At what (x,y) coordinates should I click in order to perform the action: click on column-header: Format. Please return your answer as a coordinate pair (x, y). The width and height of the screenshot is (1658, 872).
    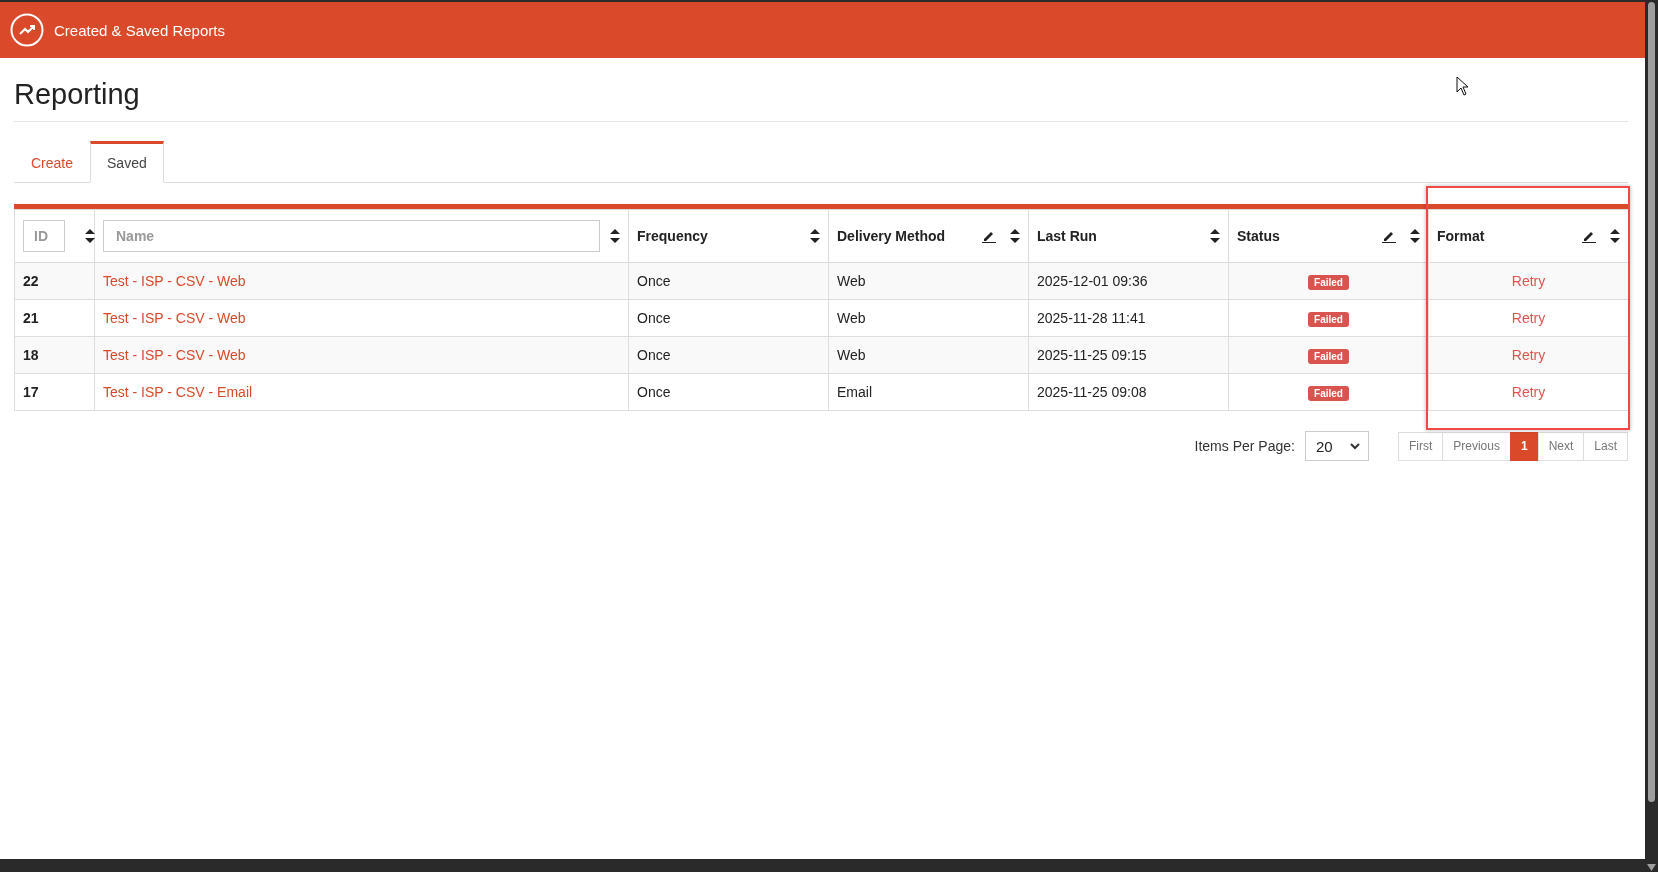
    Looking at the image, I should click on (1461, 236).